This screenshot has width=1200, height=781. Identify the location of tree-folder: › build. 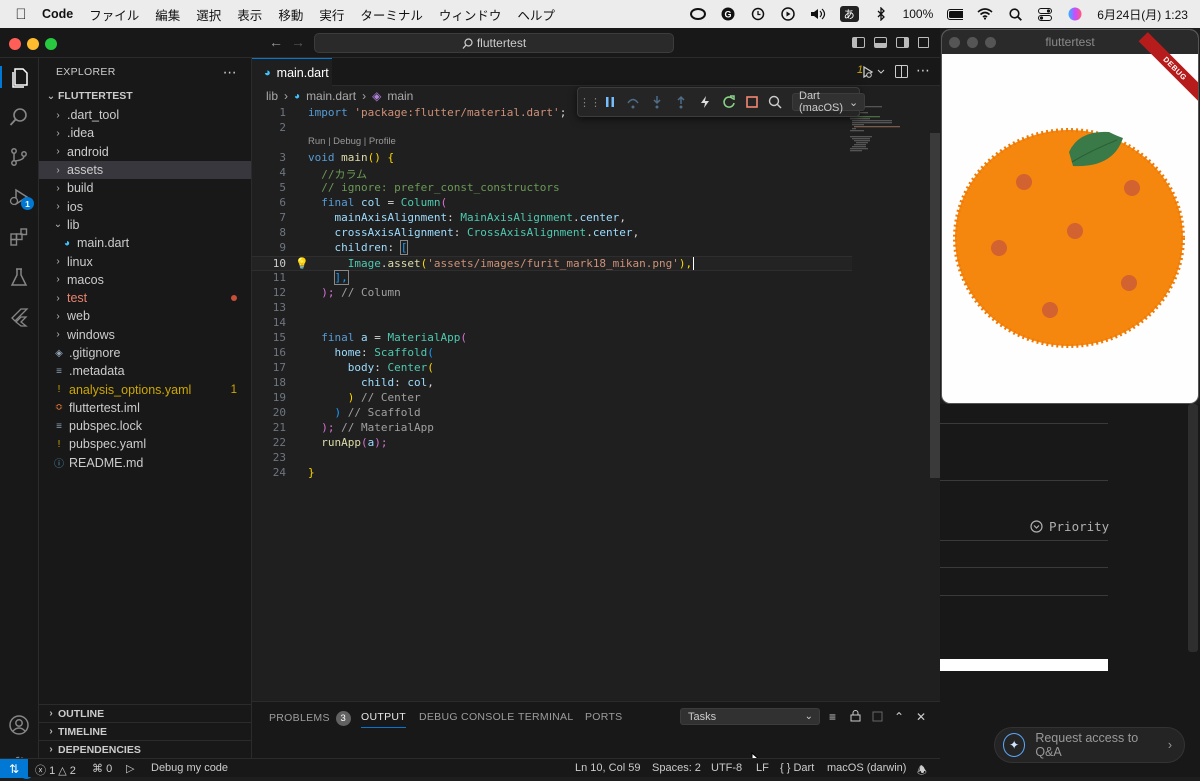
(145, 188).